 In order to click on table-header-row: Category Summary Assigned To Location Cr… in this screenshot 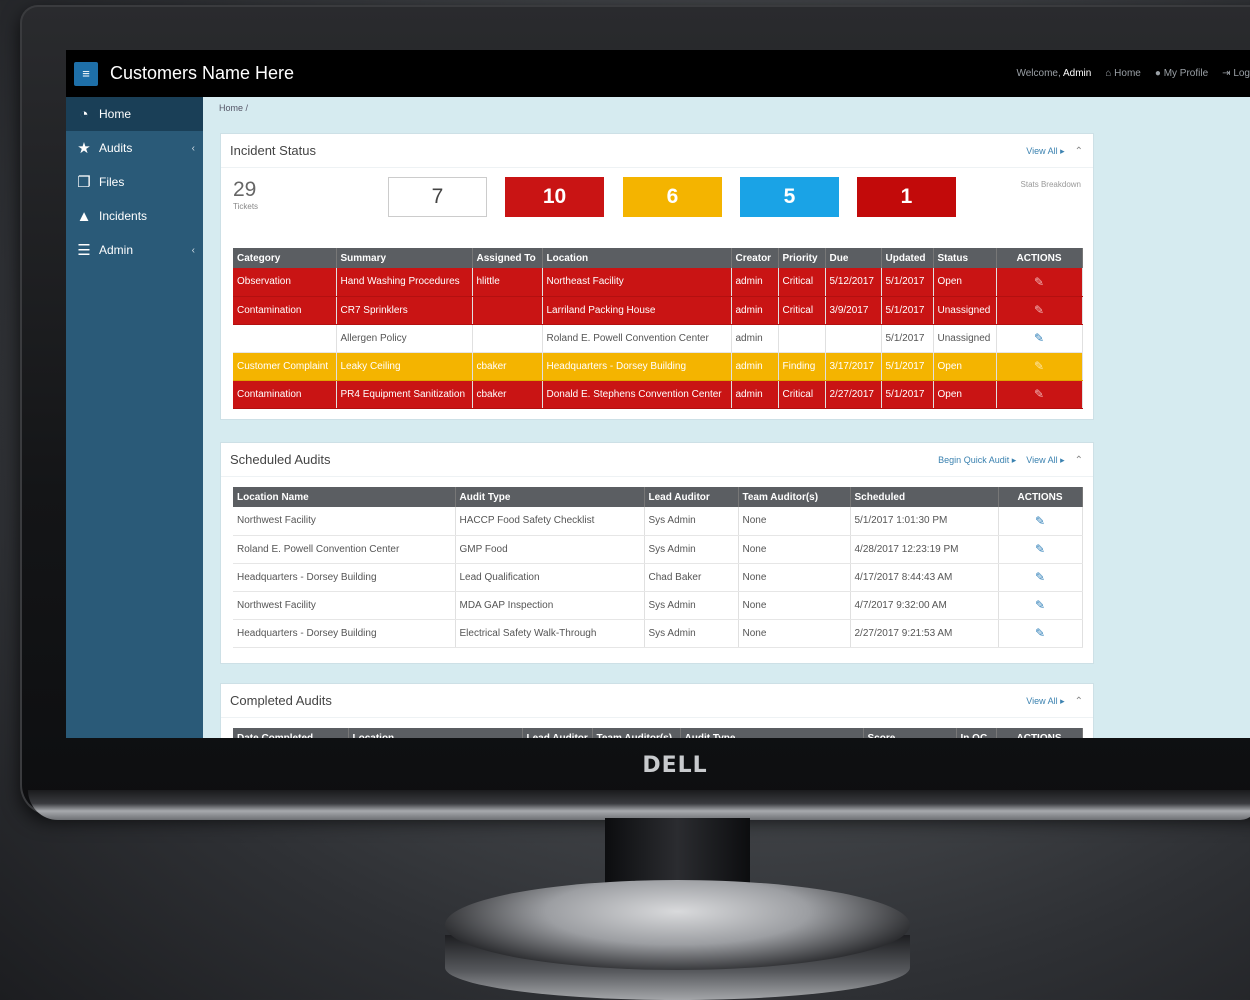, I will do `click(658, 258)`.